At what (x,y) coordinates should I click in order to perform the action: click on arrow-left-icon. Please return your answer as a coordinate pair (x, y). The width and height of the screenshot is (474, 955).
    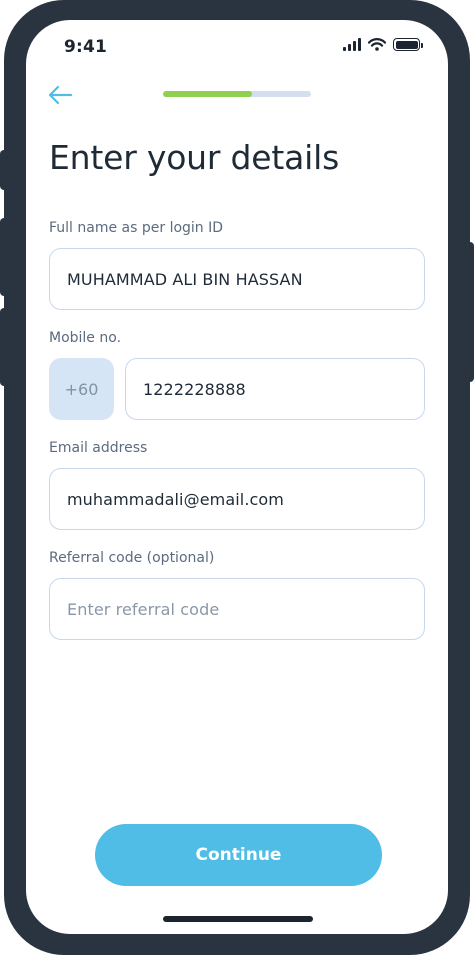
    Looking at the image, I should click on (60, 95).